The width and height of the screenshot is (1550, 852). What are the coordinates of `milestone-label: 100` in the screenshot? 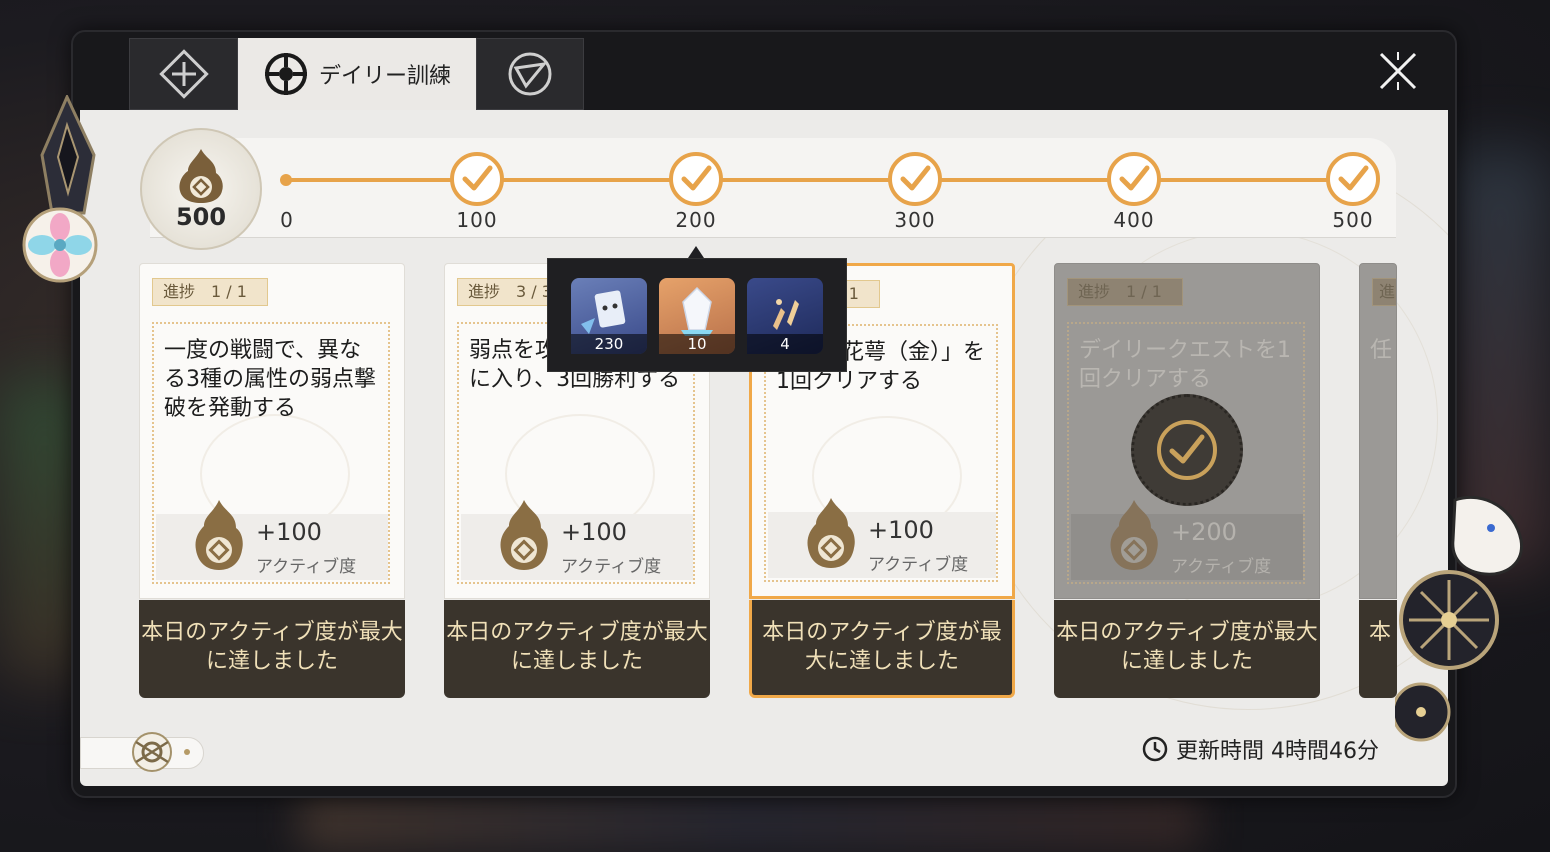 It's located at (477, 220).